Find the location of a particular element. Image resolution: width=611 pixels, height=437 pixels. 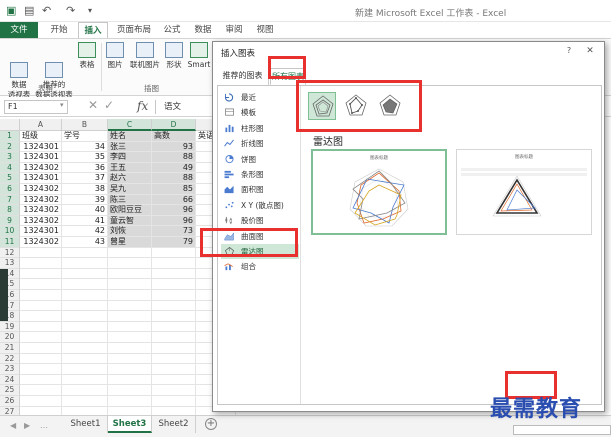

horizontal-scrollbar is located at coordinates (562, 430).